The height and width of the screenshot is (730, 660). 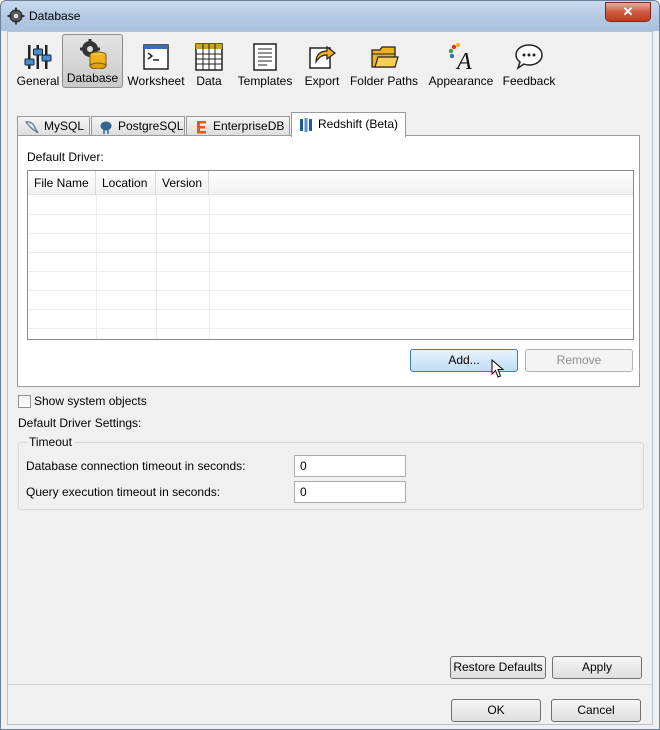 What do you see at coordinates (463, 60) in the screenshot?
I see `svg-text: A` at bounding box center [463, 60].